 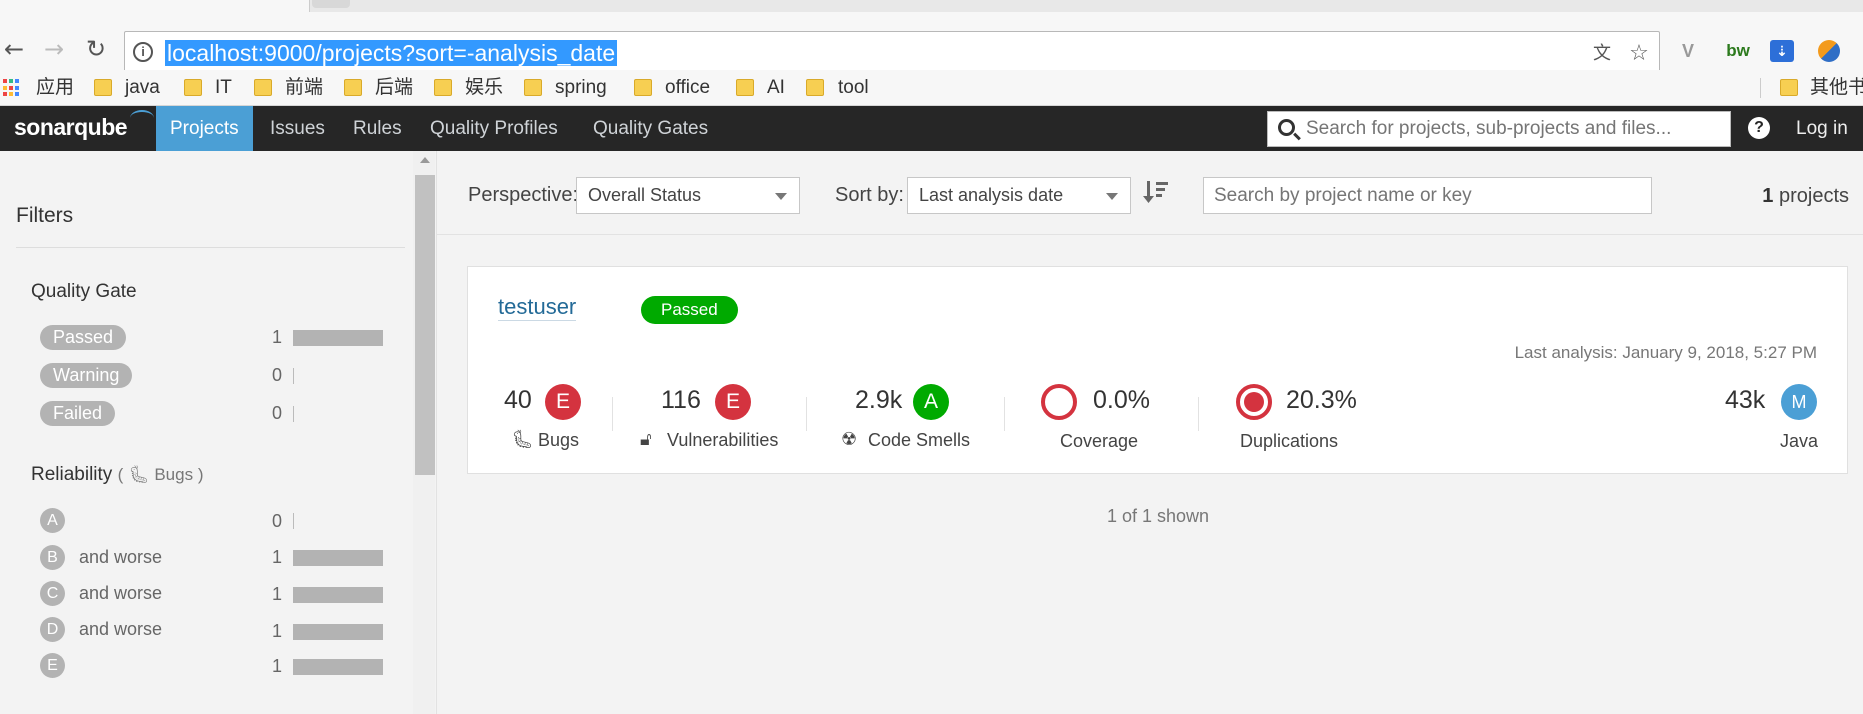 I want to click on filter-rating-a: A, so click(x=52, y=520).